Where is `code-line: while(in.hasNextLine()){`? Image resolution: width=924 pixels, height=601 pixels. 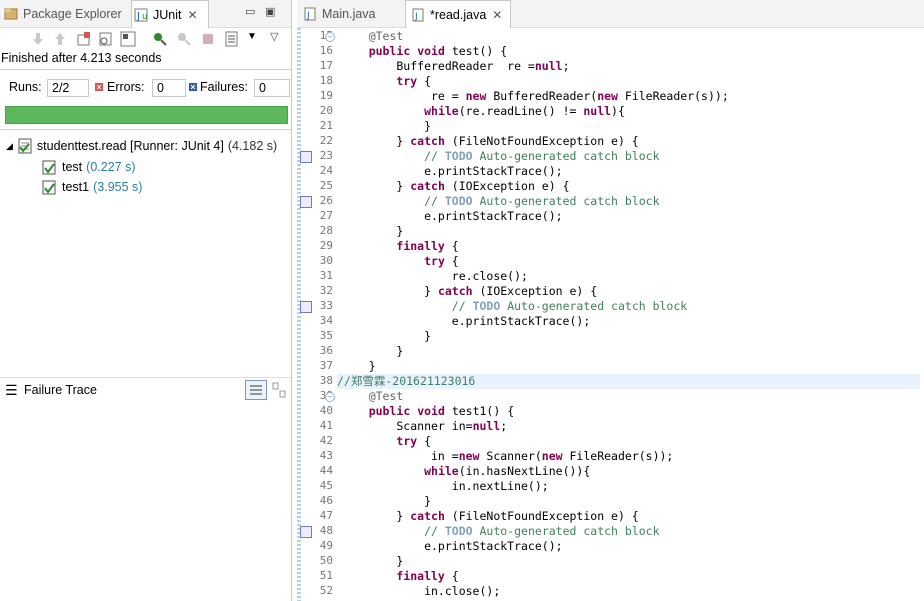
code-line: while(in.hasNextLine()){ is located at coordinates (632, 471).